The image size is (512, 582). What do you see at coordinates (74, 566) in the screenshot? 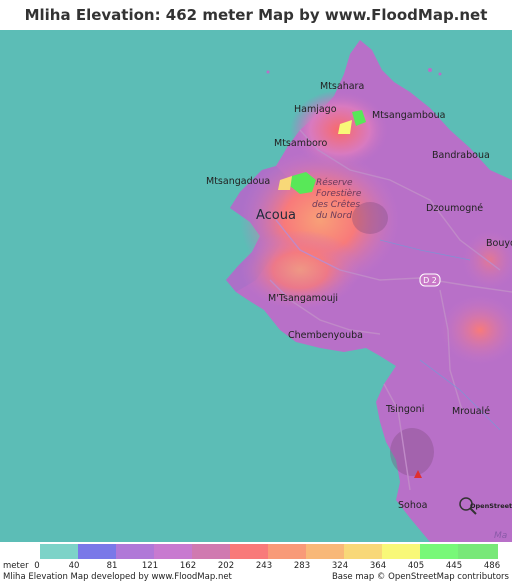
I see `legend-tick: 40` at bounding box center [74, 566].